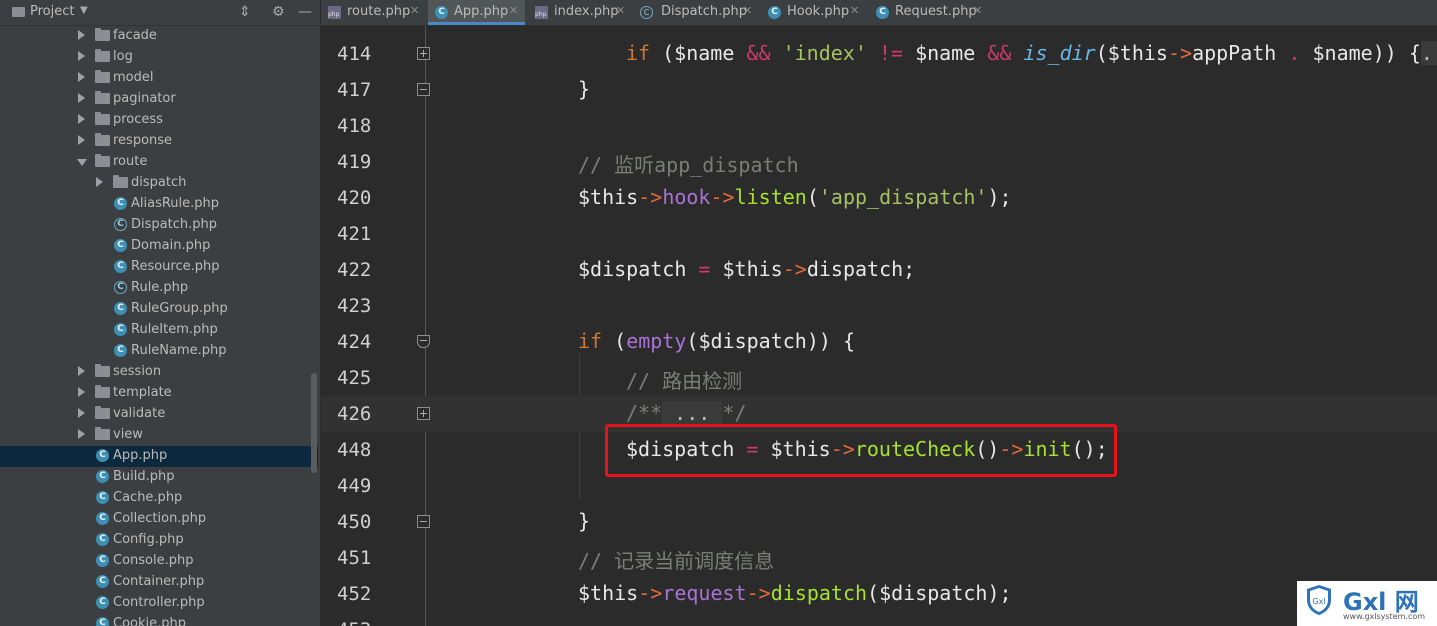 This screenshot has height=626, width=1437. I want to click on tree-label: RuleItem.php, so click(174, 329).